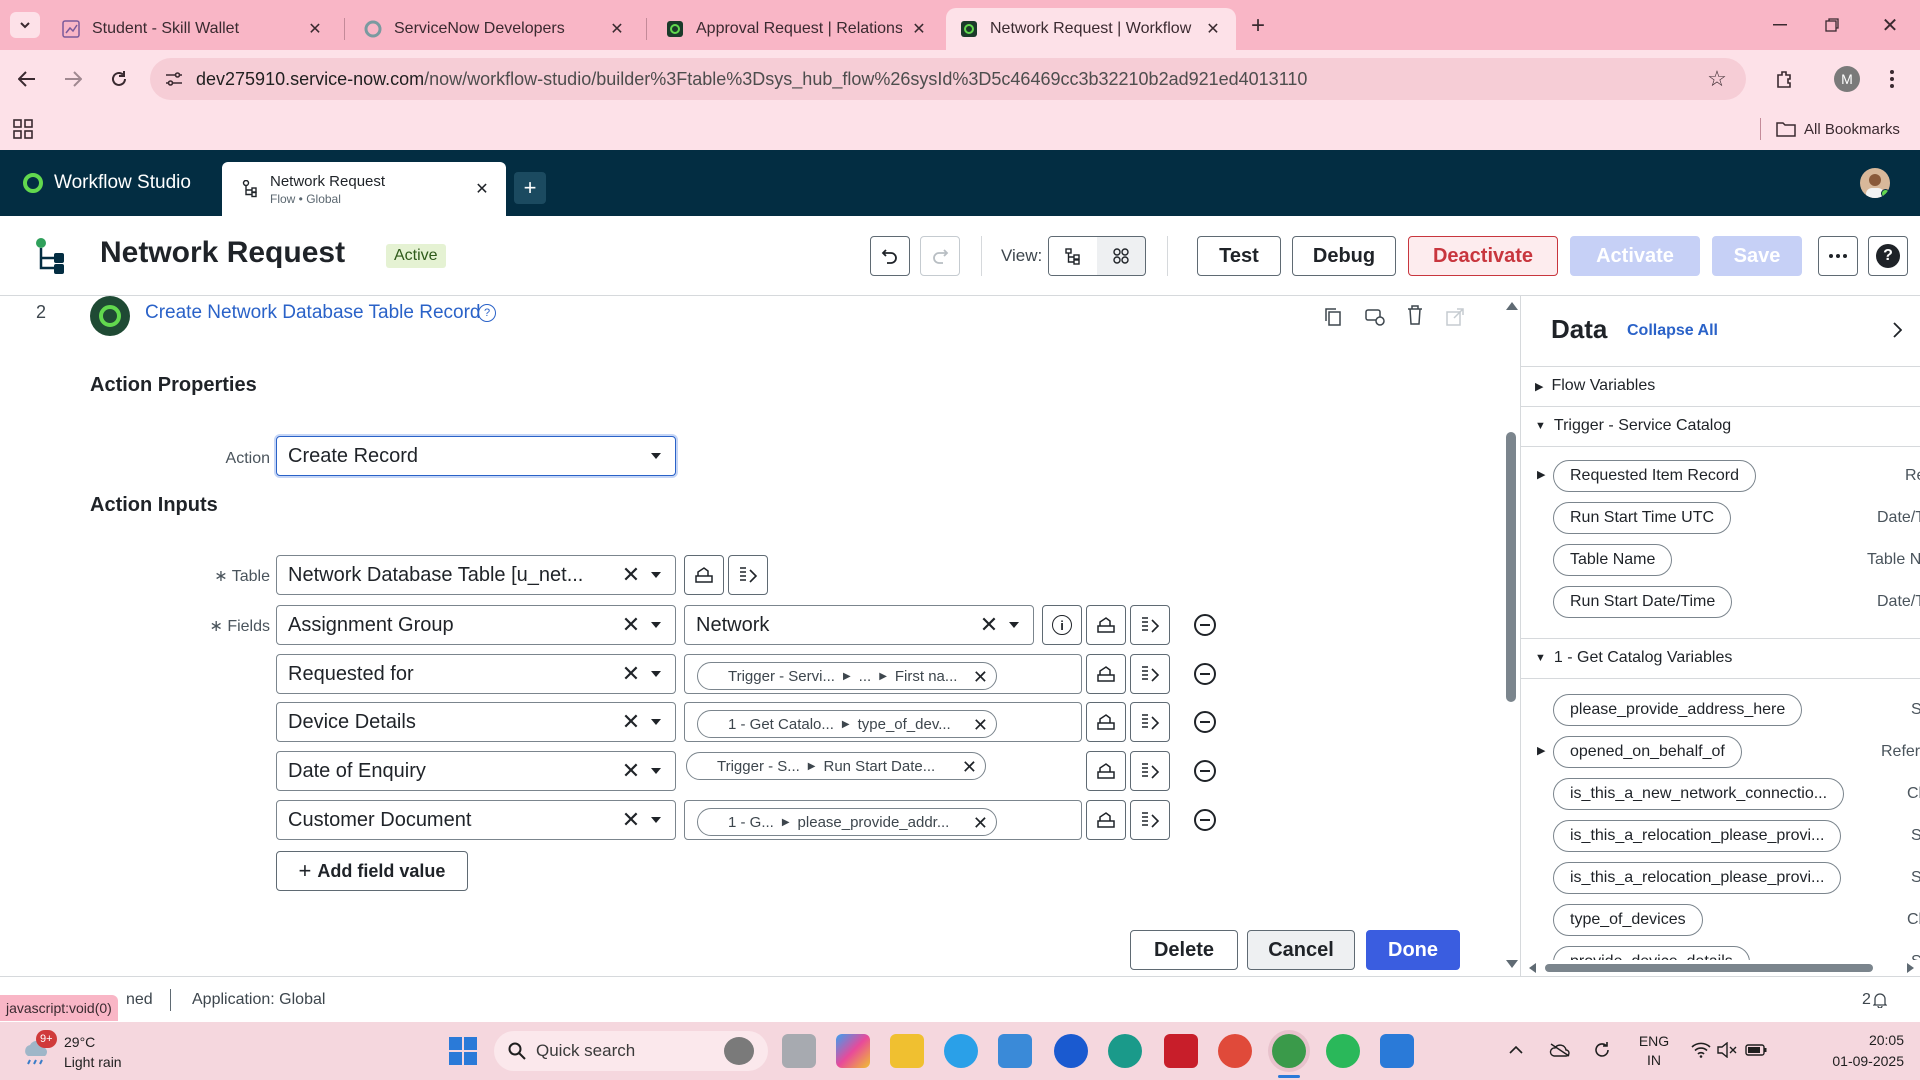 This screenshot has width=1920, height=1080. What do you see at coordinates (1844, 1051) in the screenshot?
I see `clock: 20:05 01-09-2025` at bounding box center [1844, 1051].